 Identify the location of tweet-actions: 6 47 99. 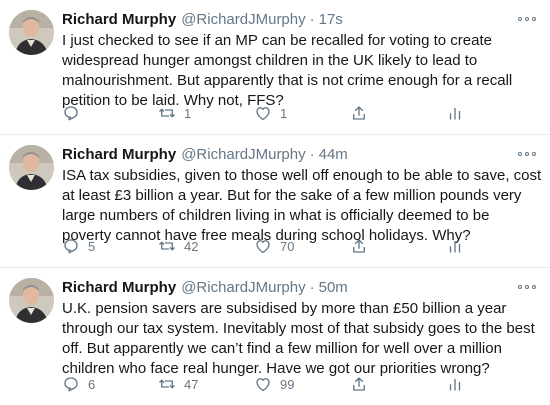
(262, 384).